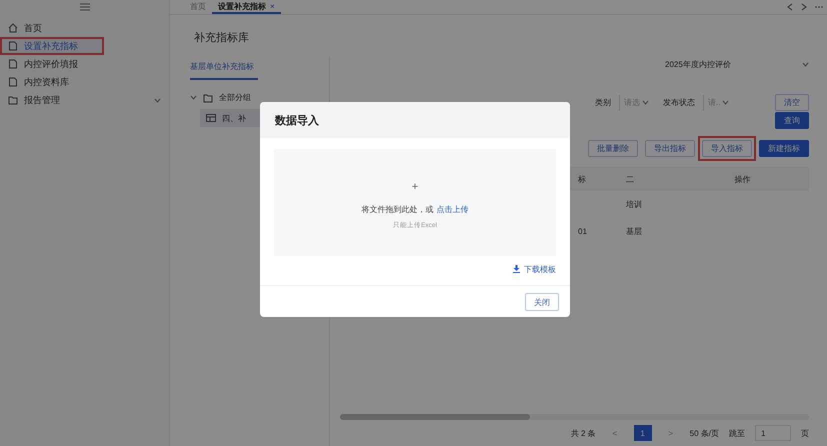 The image size is (827, 446). I want to click on page-title: 补充指标库, so click(221, 38).